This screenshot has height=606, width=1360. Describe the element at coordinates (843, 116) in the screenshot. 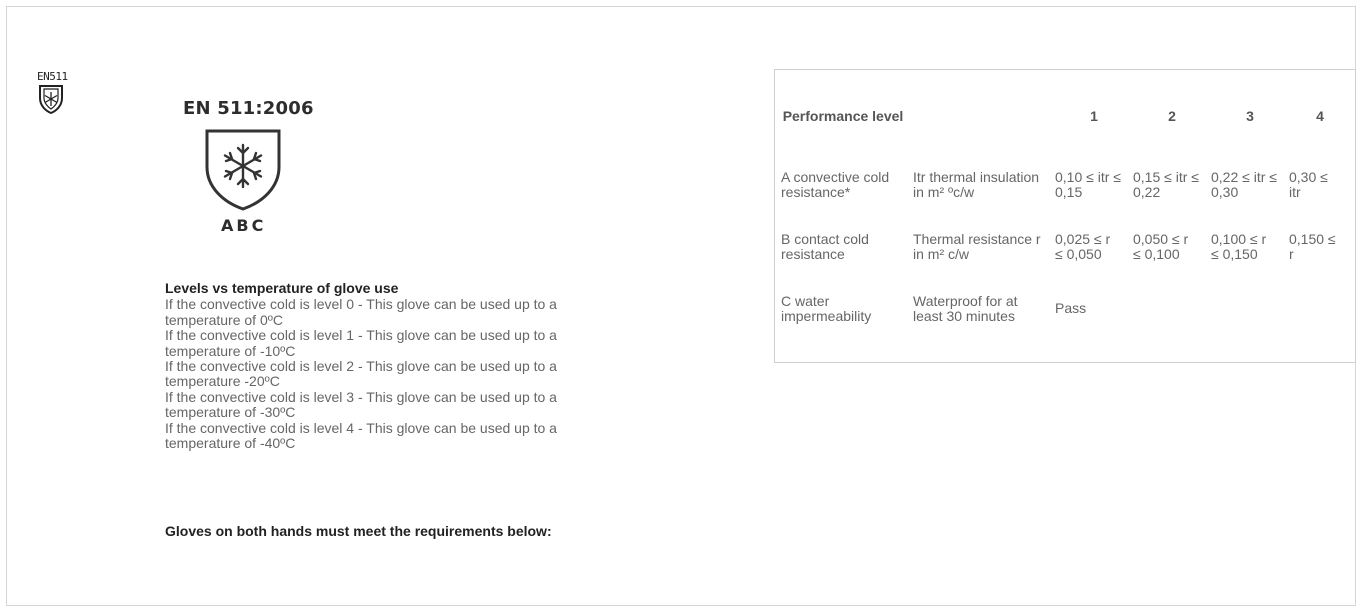

I see `header-performance-level: Performance level` at that location.